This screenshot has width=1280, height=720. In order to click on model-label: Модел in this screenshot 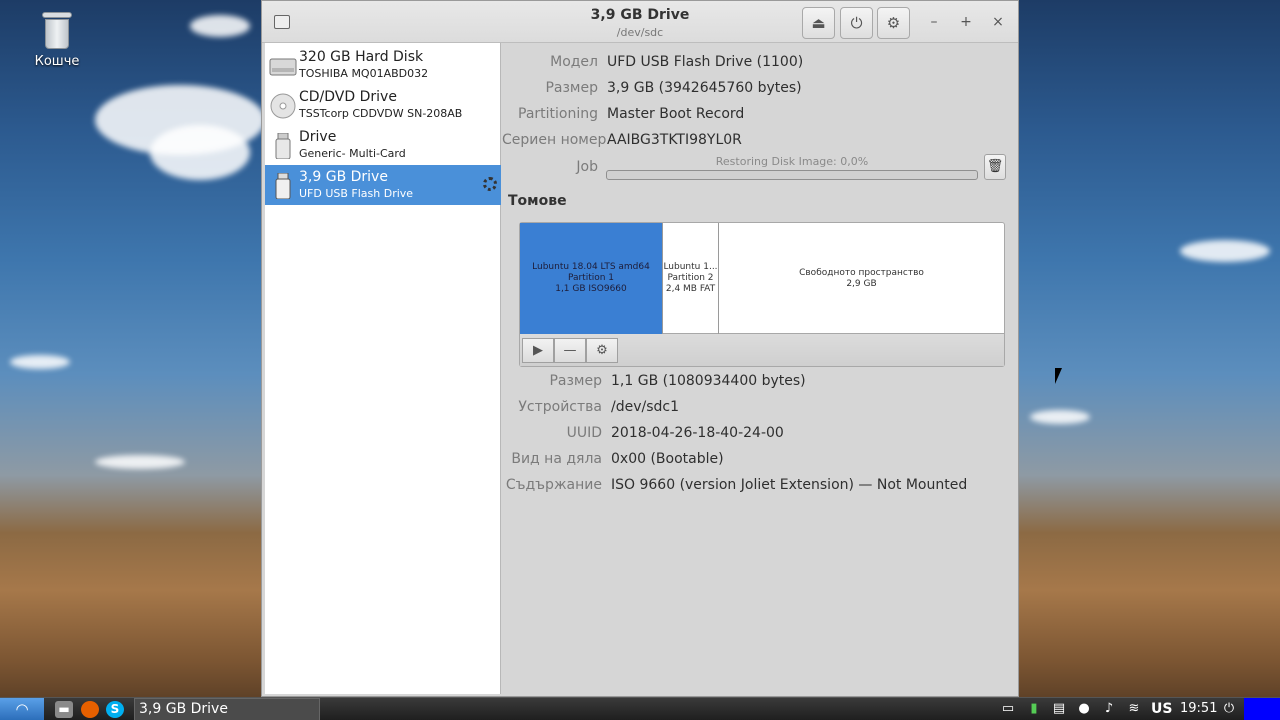, I will do `click(574, 62)`.